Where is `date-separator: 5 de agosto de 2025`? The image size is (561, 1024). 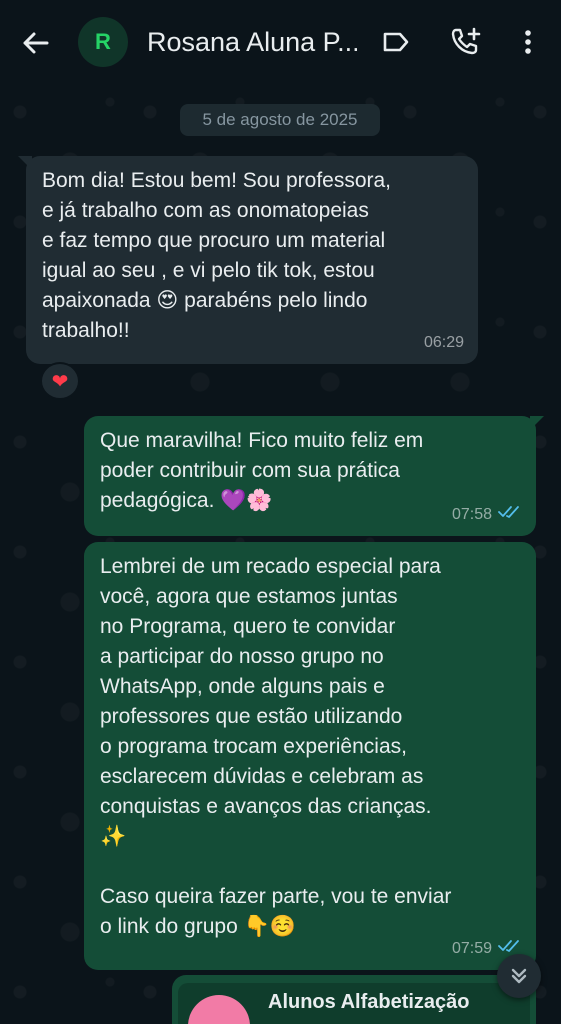
date-separator: 5 de agosto de 2025 is located at coordinates (280, 120).